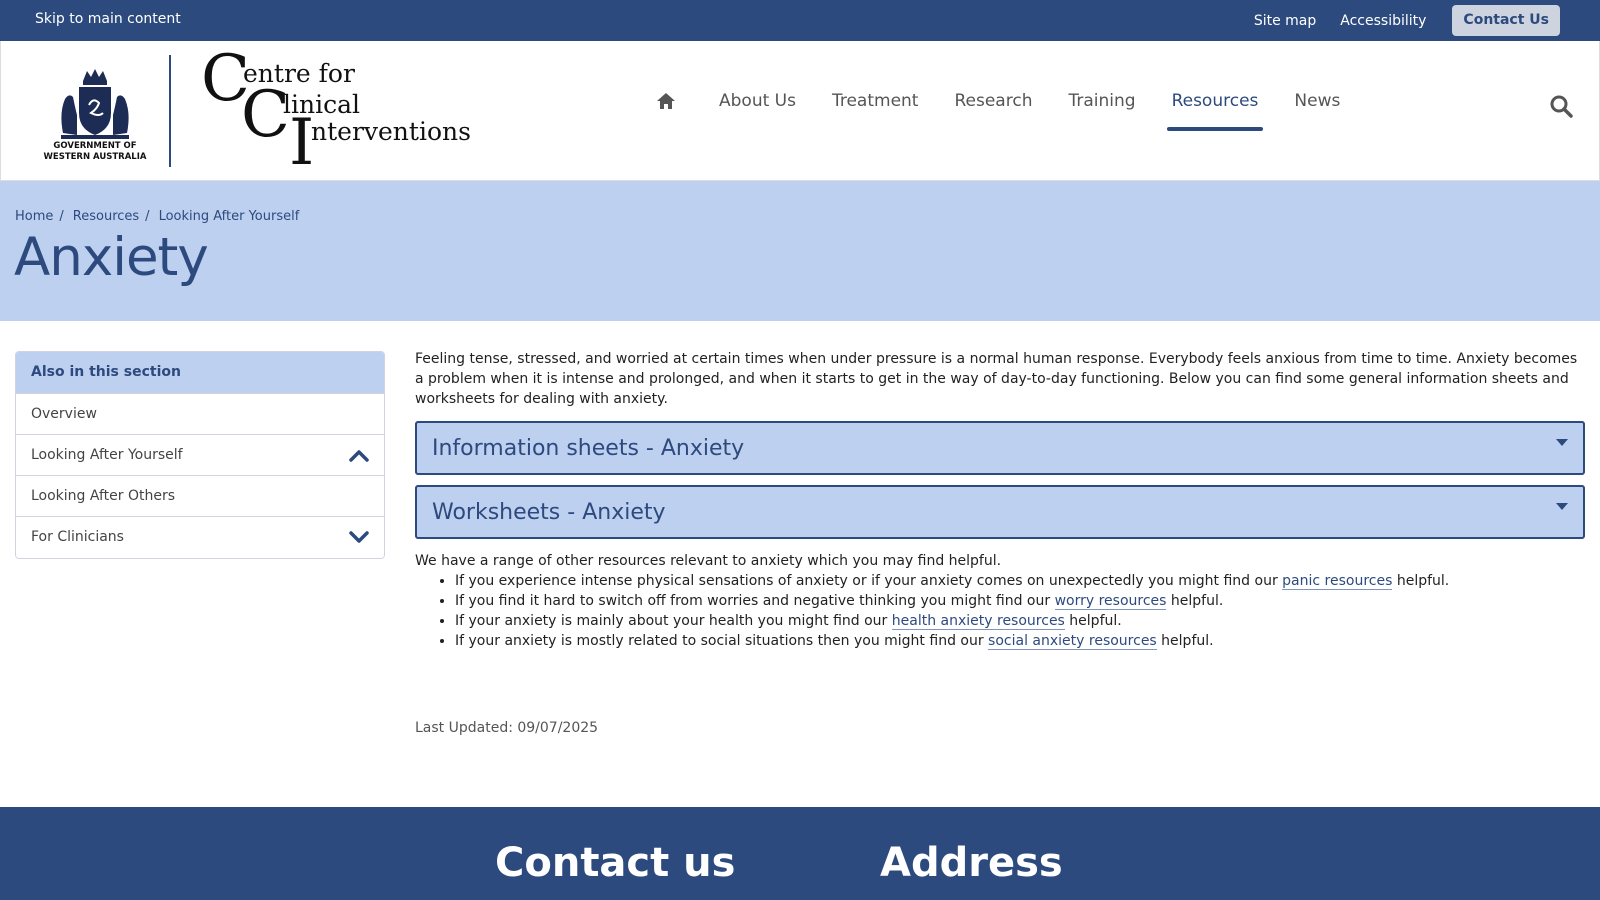 Image resolution: width=1600 pixels, height=900 pixels. What do you see at coordinates (200, 414) in the screenshot?
I see `sidebar-item-overview: Overview` at bounding box center [200, 414].